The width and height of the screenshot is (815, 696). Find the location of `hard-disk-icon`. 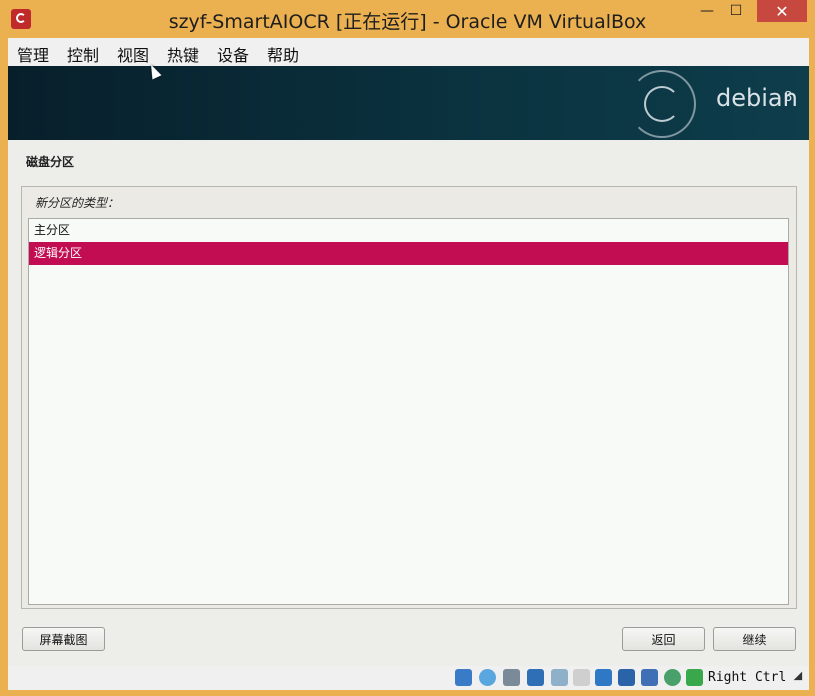

hard-disk-icon is located at coordinates (463, 677).